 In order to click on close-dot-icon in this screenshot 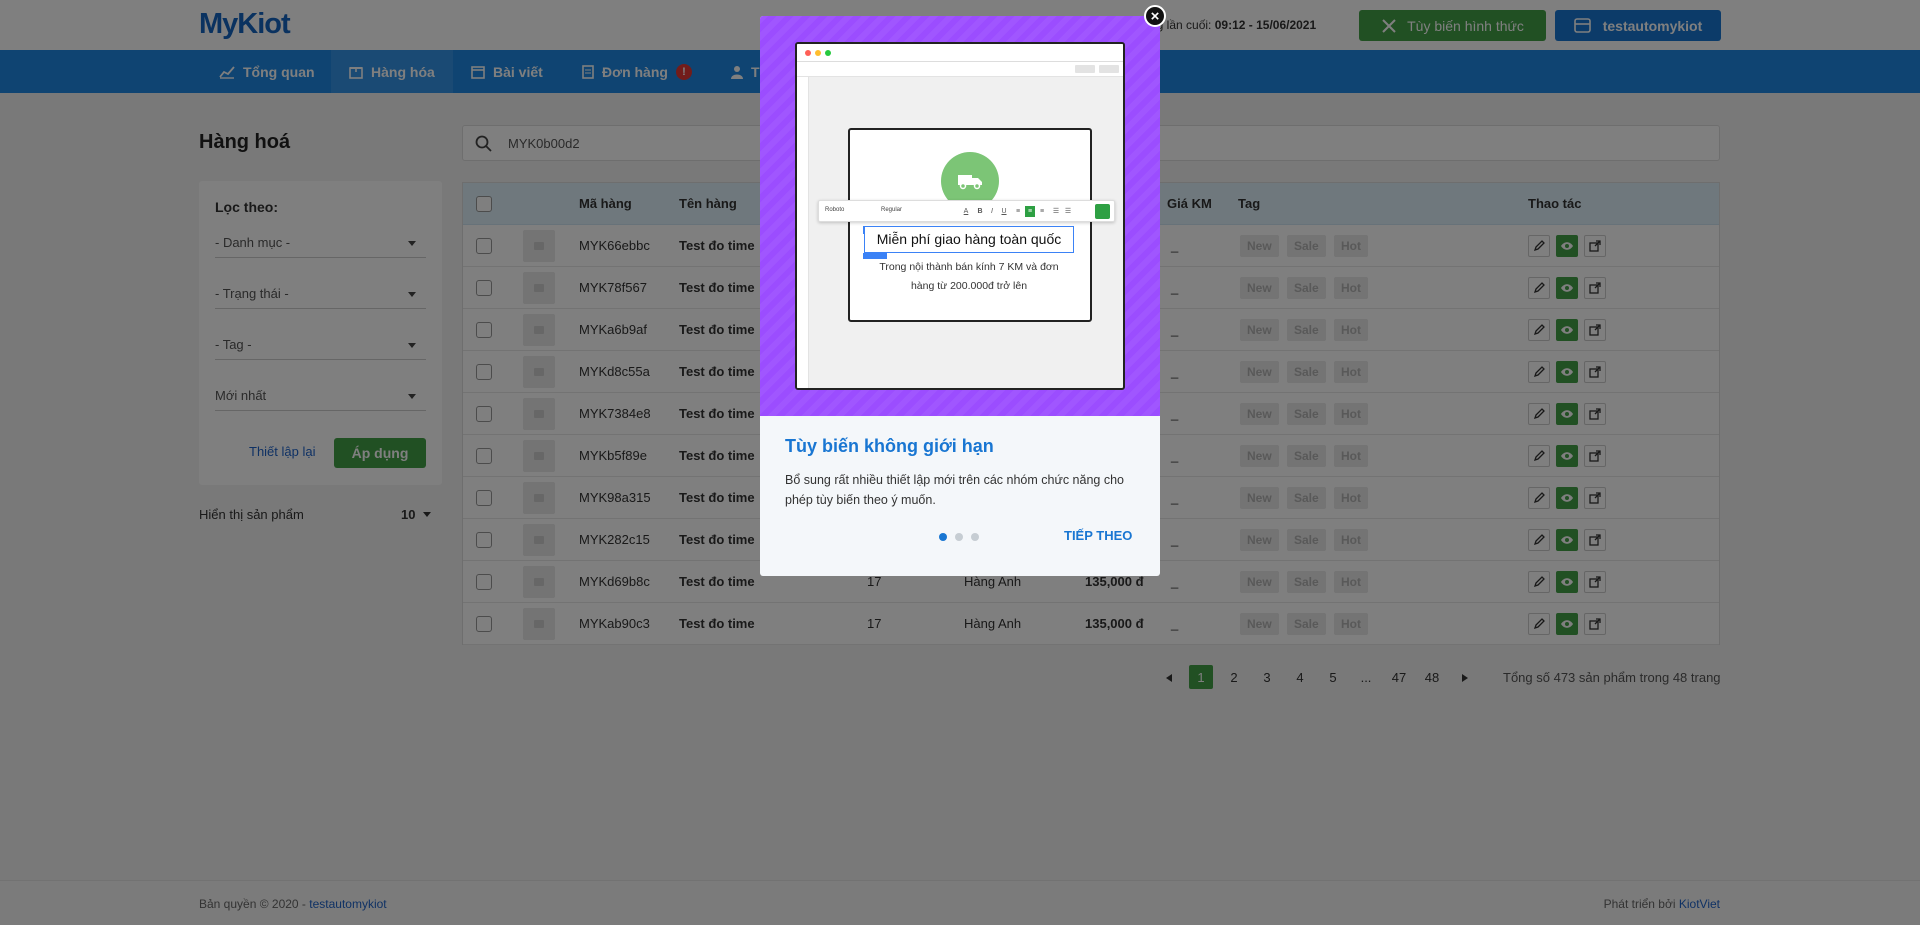, I will do `click(808, 53)`.